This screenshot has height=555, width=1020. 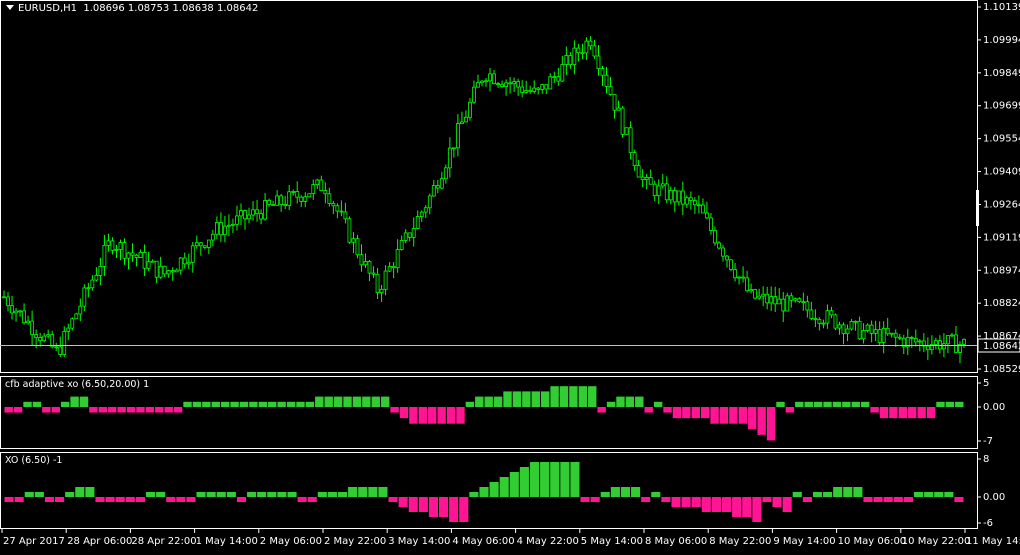 I want to click on time-tick-label: 28 Apr 06:00, so click(x=99, y=541).